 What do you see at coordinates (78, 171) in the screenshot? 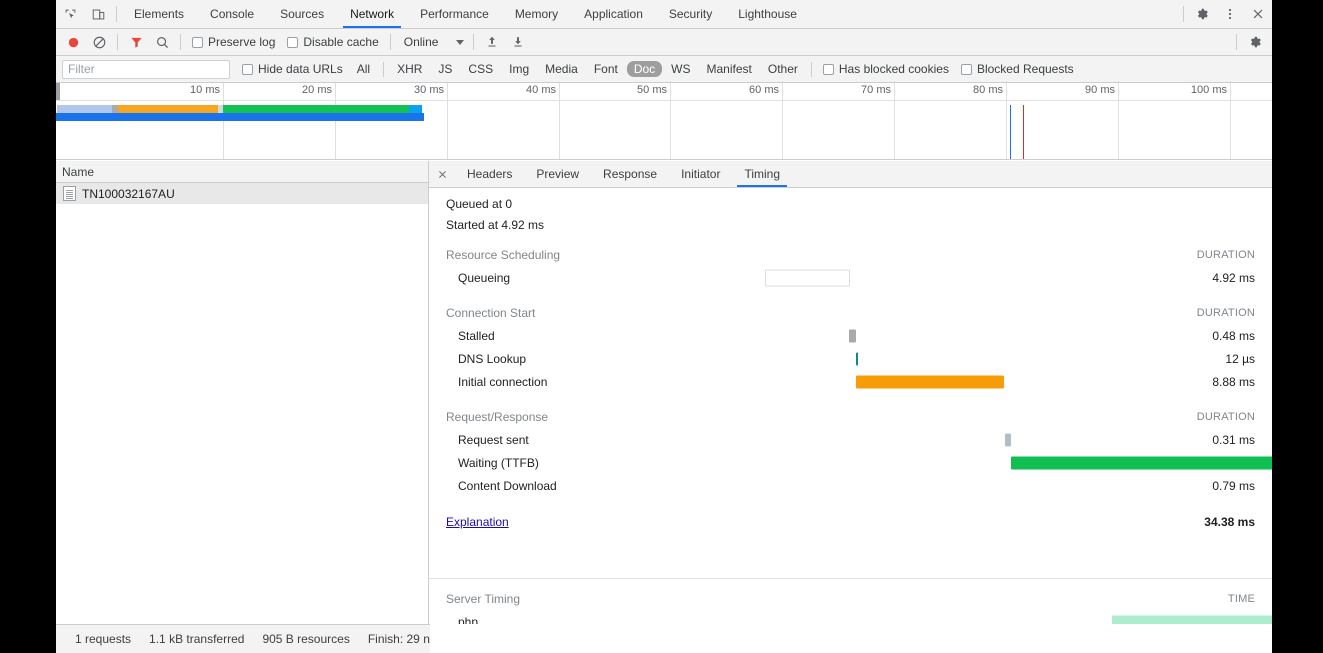
I see `column-header-name: Name` at bounding box center [78, 171].